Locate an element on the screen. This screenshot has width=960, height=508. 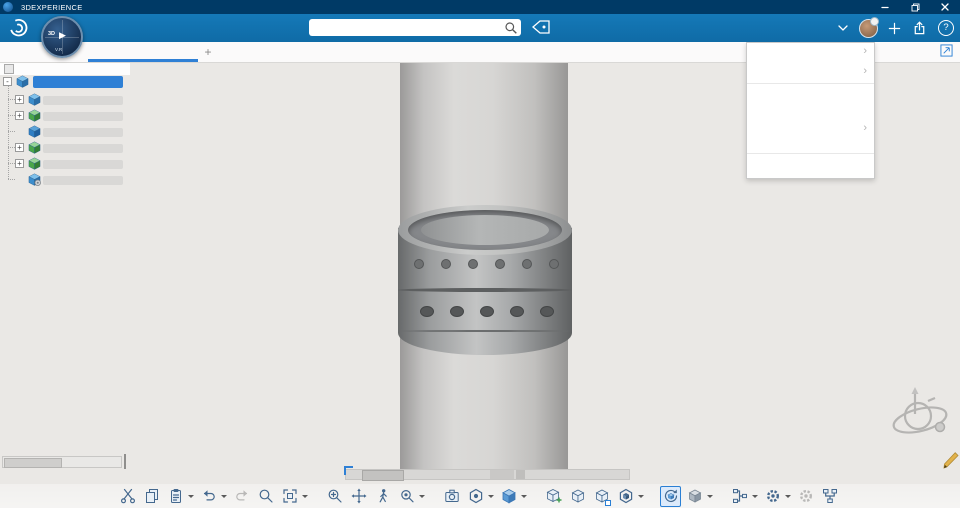
tree-row: + is located at coordinates (65, 100).